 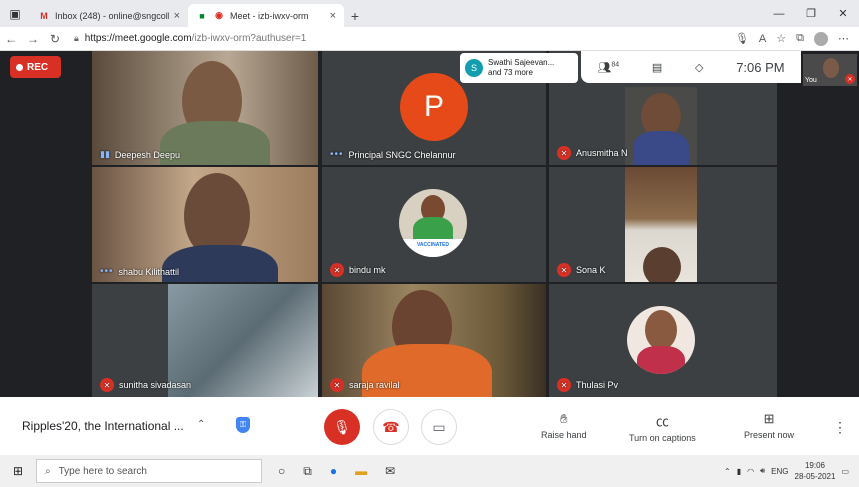 I want to click on tab-inbox: M Inbox (248) - online@sngcolleg ×, so click(x=109, y=15).